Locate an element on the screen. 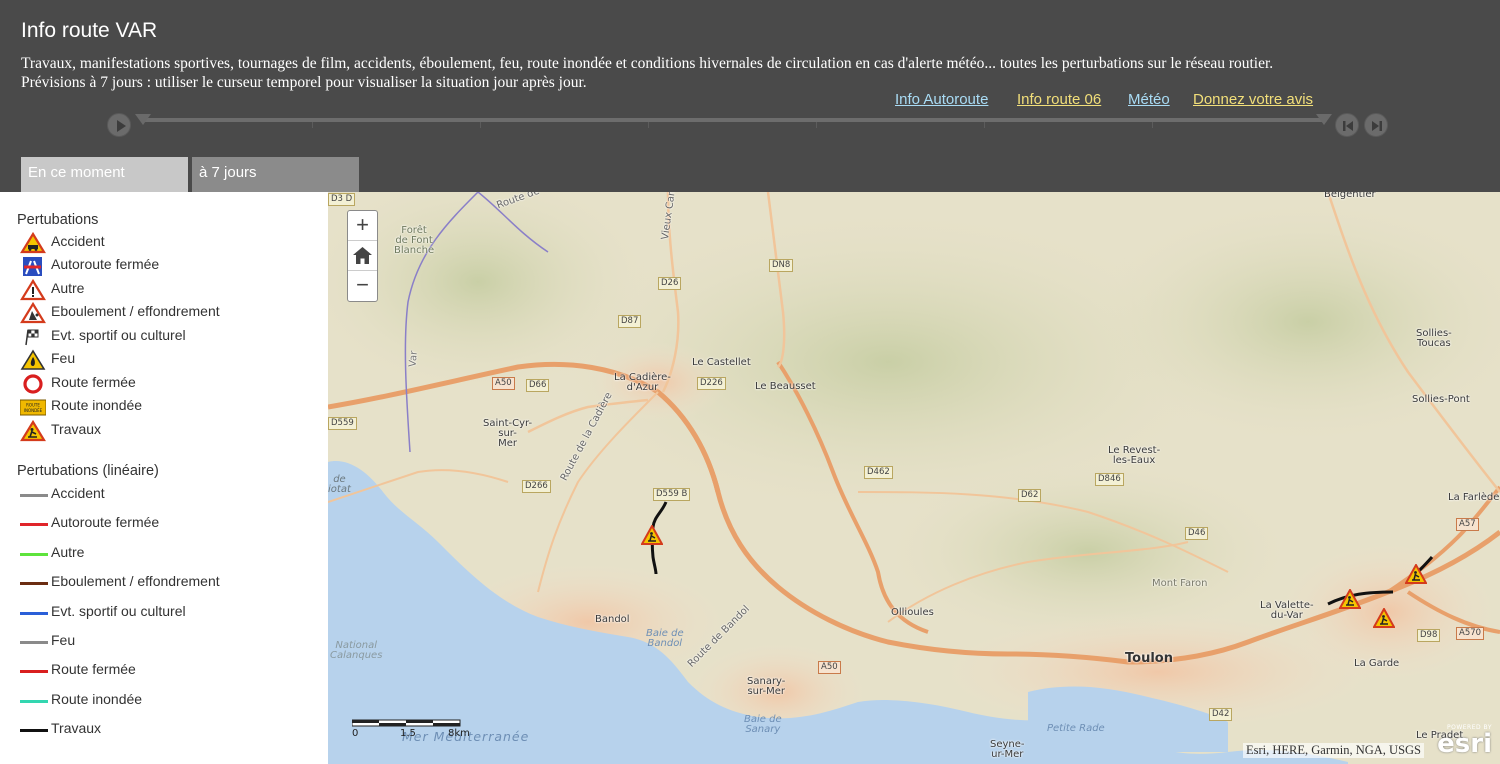 This screenshot has height=764, width=1500. place-label: Seyne- ur-Mer is located at coordinates (1007, 749).